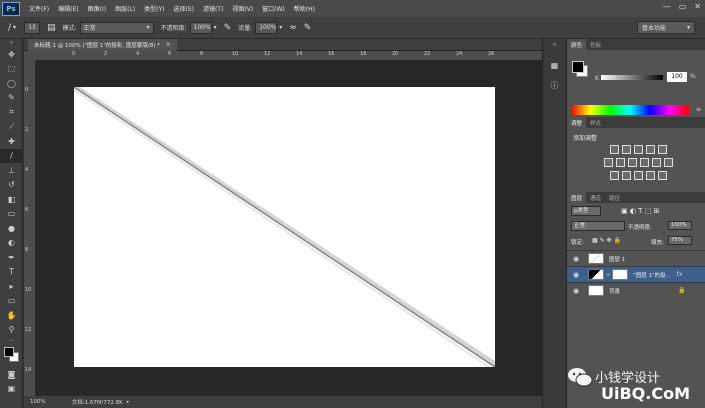 Image resolution: width=705 pixels, height=408 pixels. Describe the element at coordinates (128, 402) in the screenshot. I see `chevron-right-icon: ▸` at that location.